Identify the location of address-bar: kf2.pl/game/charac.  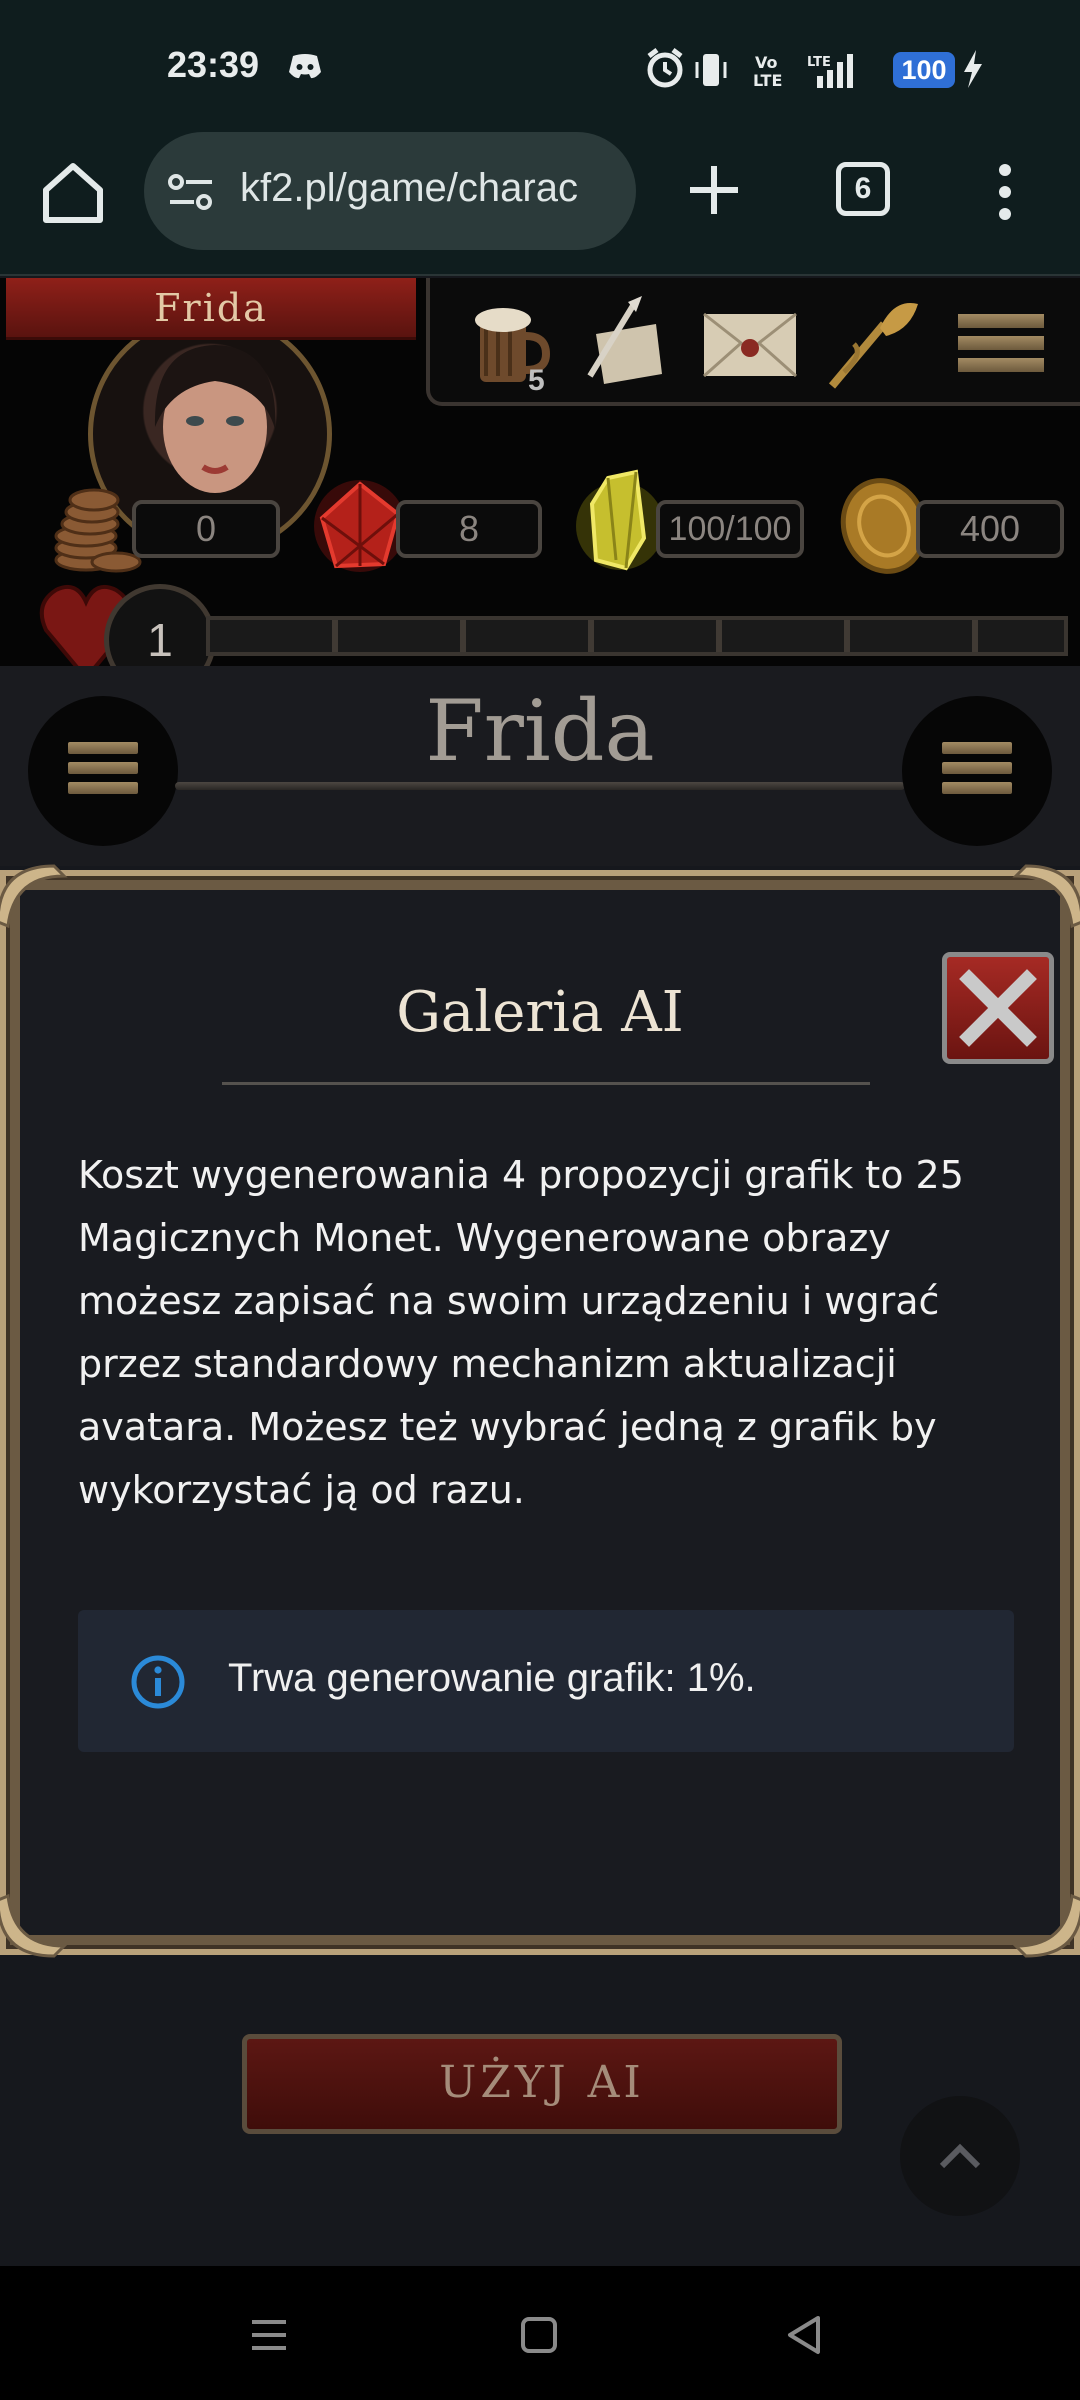
(390, 191).